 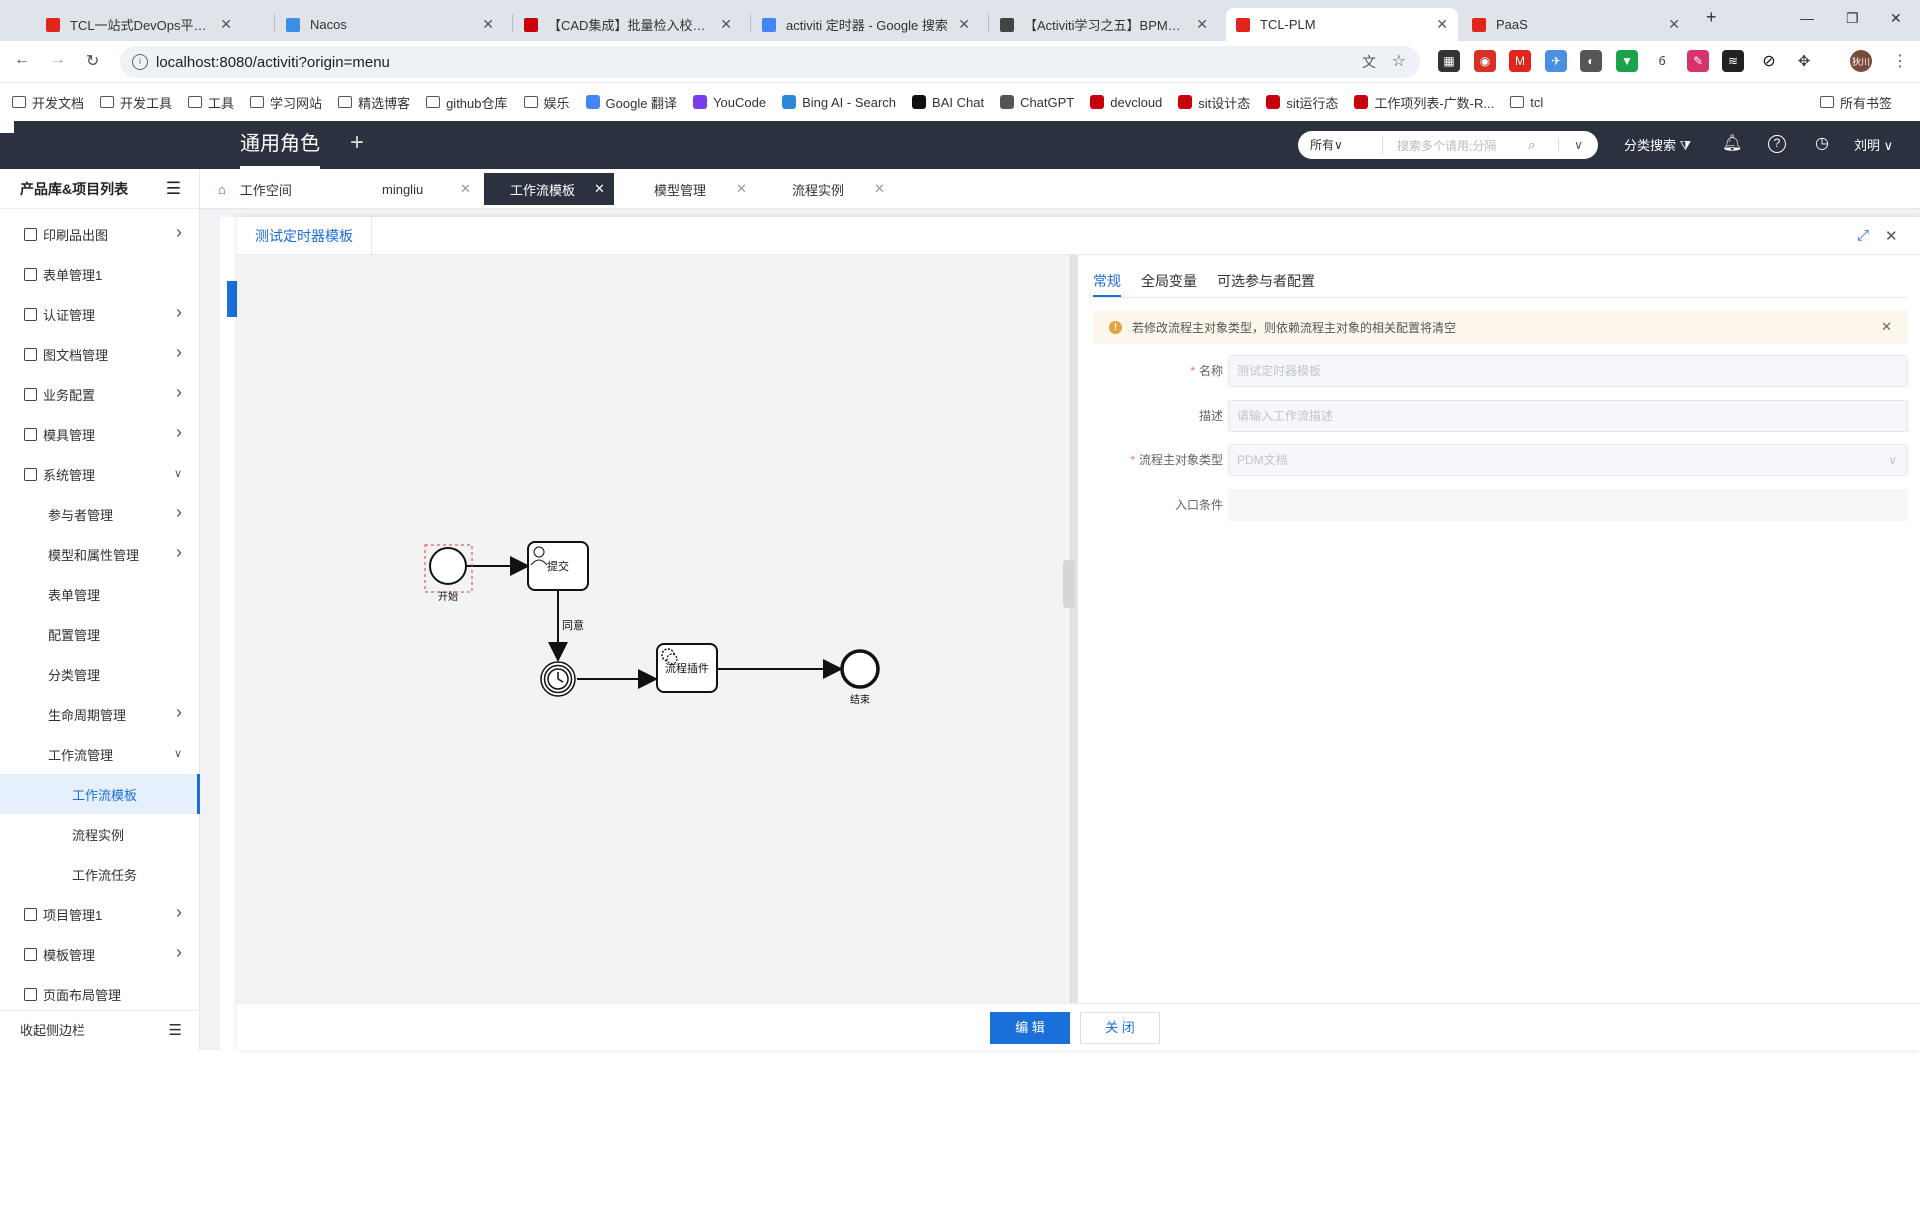 I want to click on browser-menu-icon: ⋮, so click(x=1900, y=61).